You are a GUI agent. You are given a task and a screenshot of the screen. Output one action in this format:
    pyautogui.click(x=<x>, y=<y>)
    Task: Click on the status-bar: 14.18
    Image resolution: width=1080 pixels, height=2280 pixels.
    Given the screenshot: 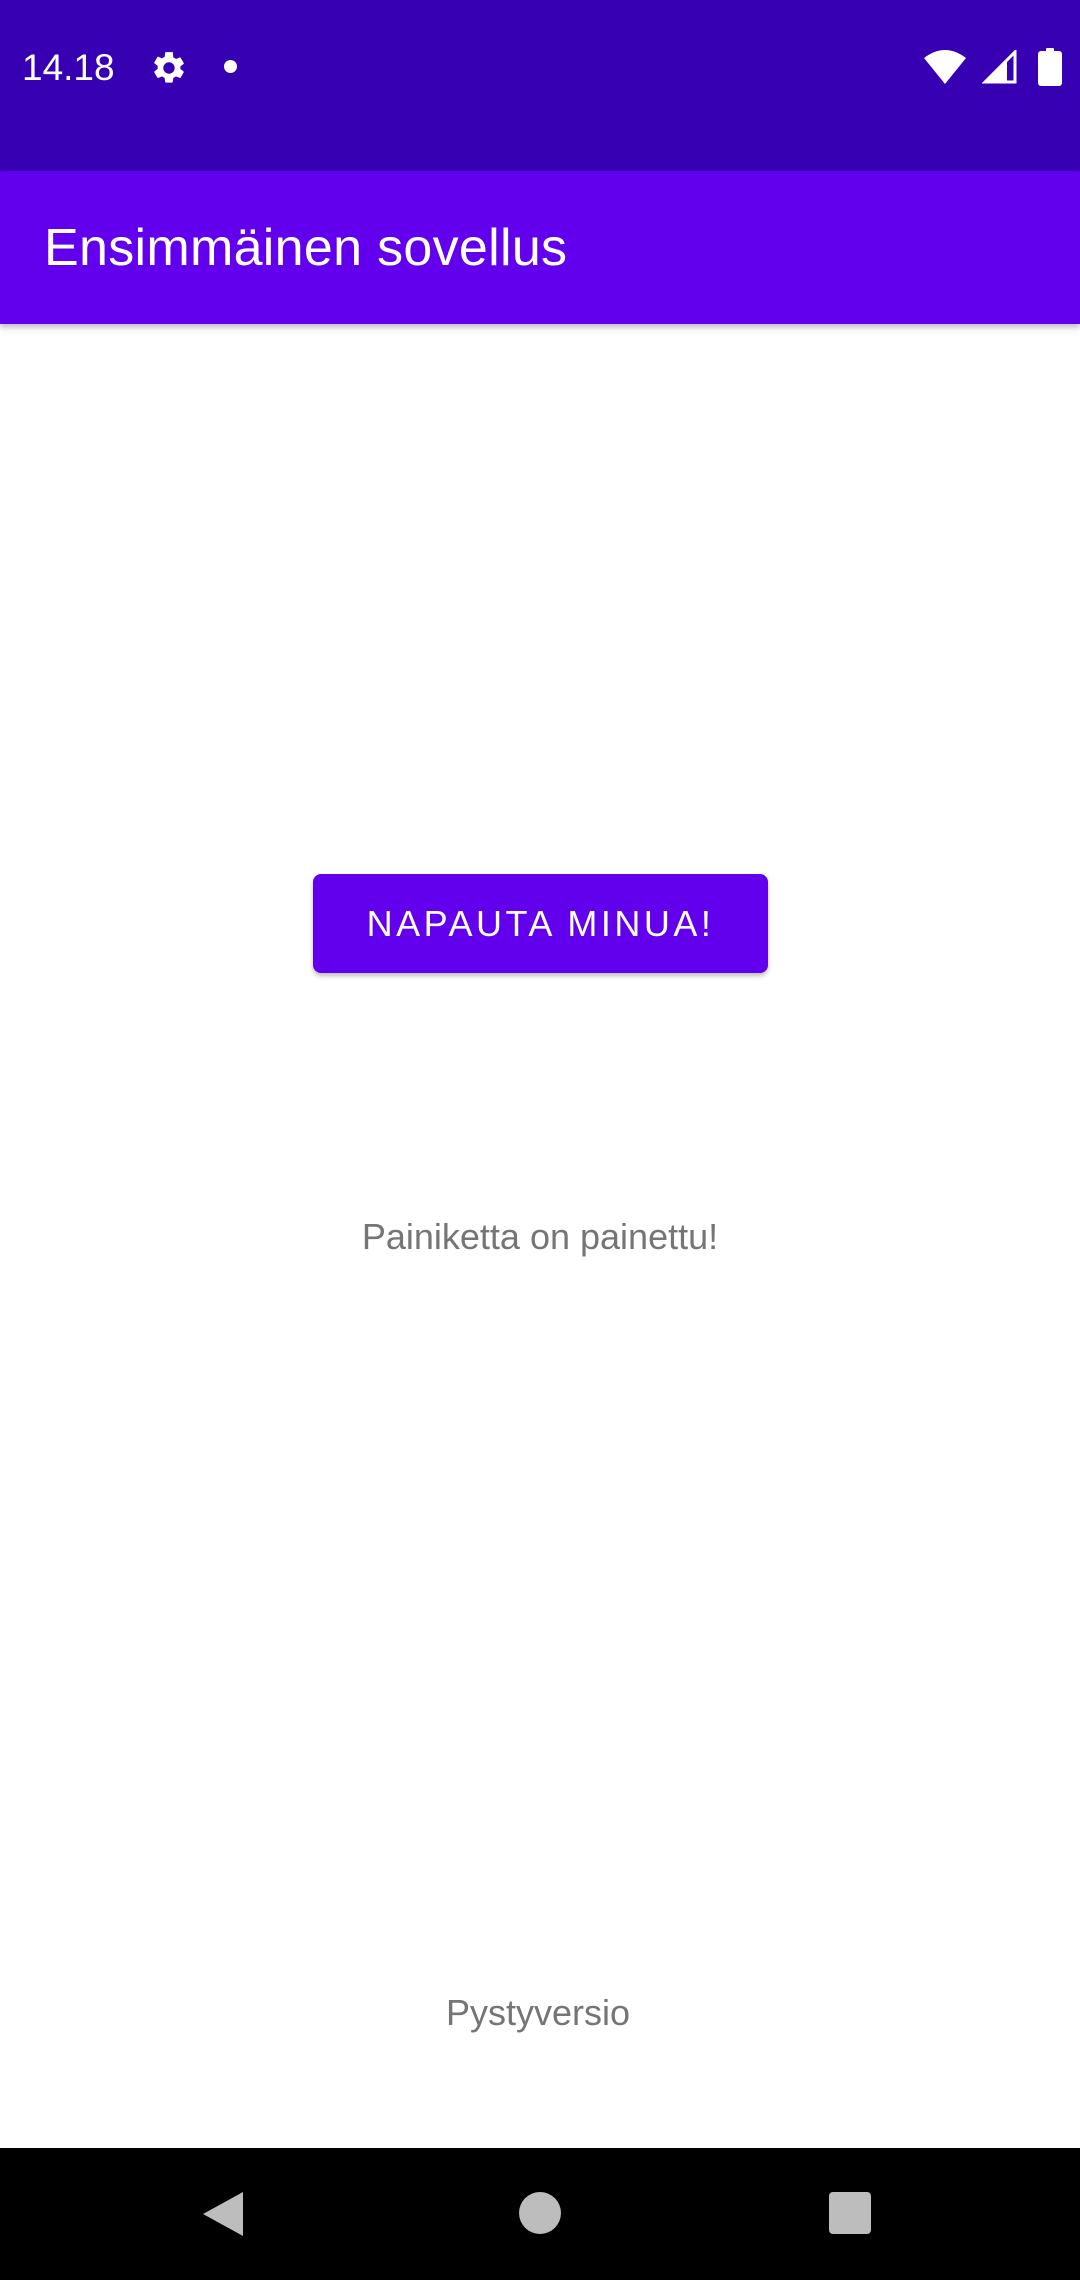 What is the action you would take?
    pyautogui.click(x=540, y=85)
    